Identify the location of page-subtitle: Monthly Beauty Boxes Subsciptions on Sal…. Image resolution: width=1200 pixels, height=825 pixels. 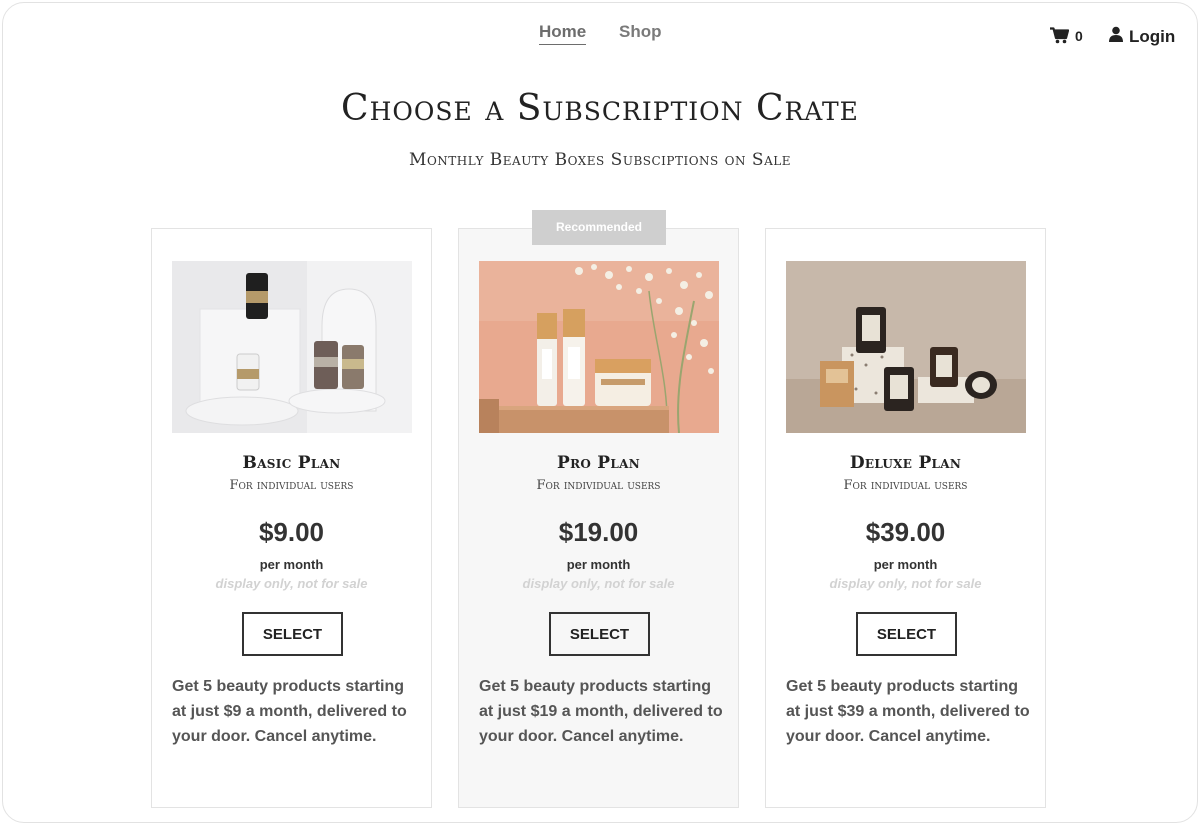
(600, 160).